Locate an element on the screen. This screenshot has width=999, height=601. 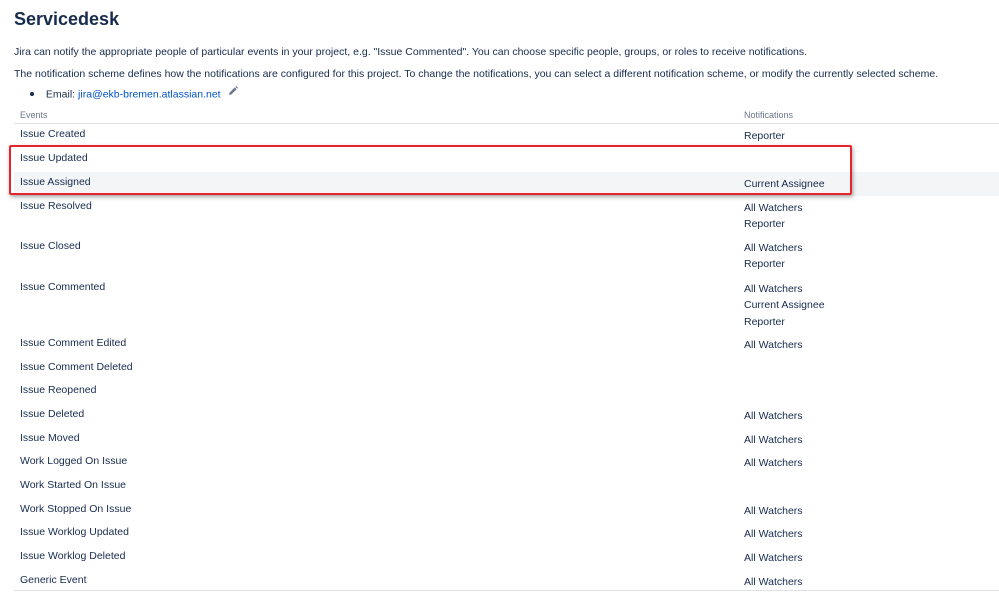
table-row: Issue Moved All Watchers is located at coordinates (506, 439).